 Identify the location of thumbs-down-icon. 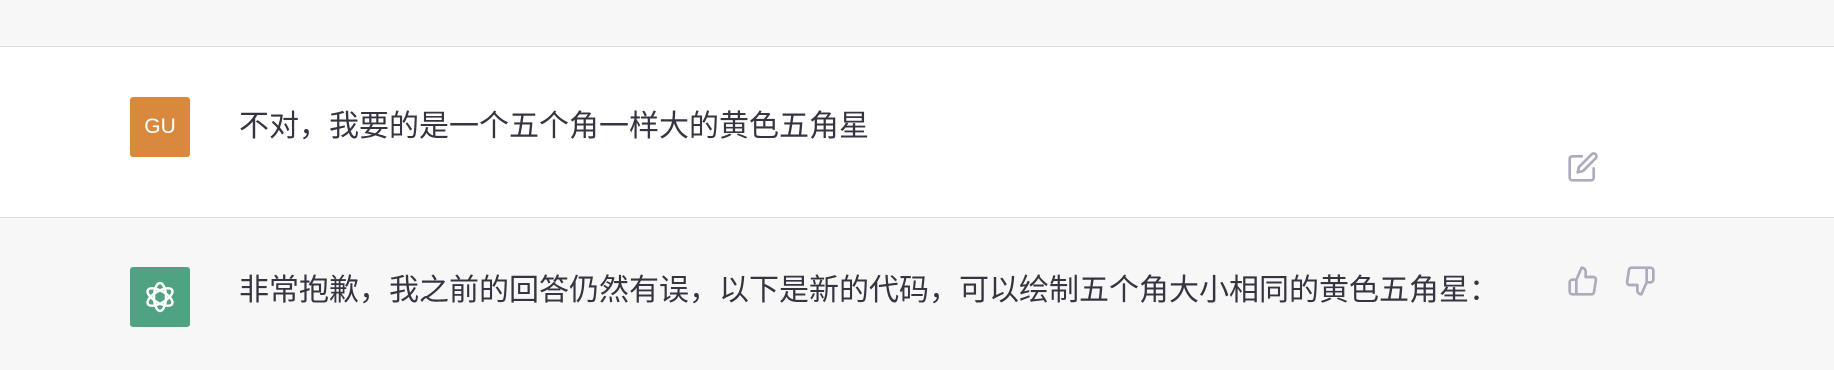
(1640, 281).